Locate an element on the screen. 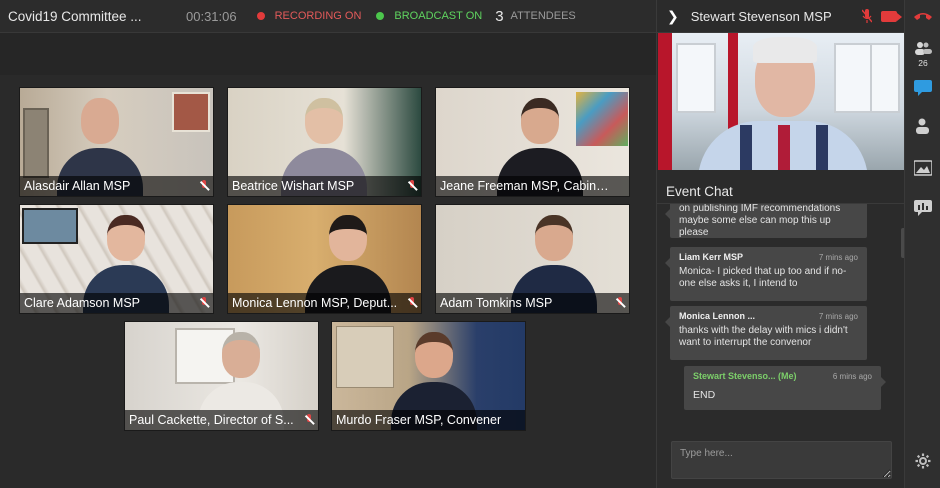 This screenshot has height=488, width=940. participants-count: 26 is located at coordinates (923, 63).